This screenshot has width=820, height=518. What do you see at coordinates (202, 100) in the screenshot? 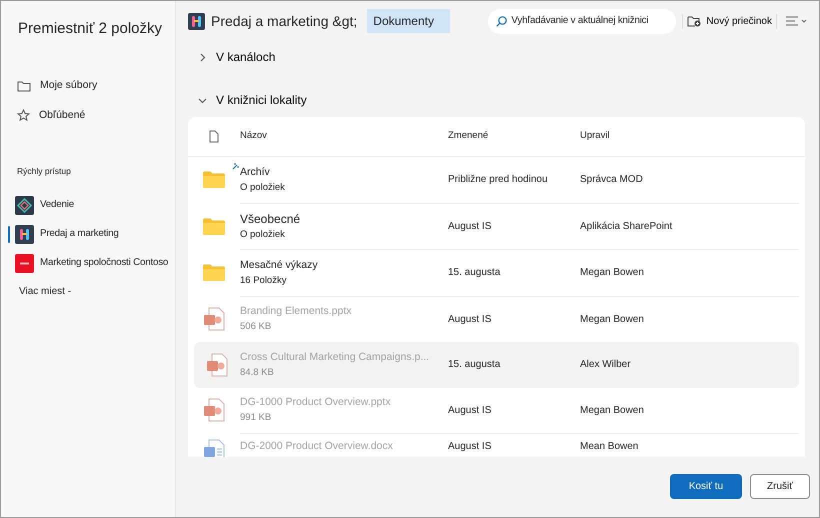
I see `chevron-down-icon` at bounding box center [202, 100].